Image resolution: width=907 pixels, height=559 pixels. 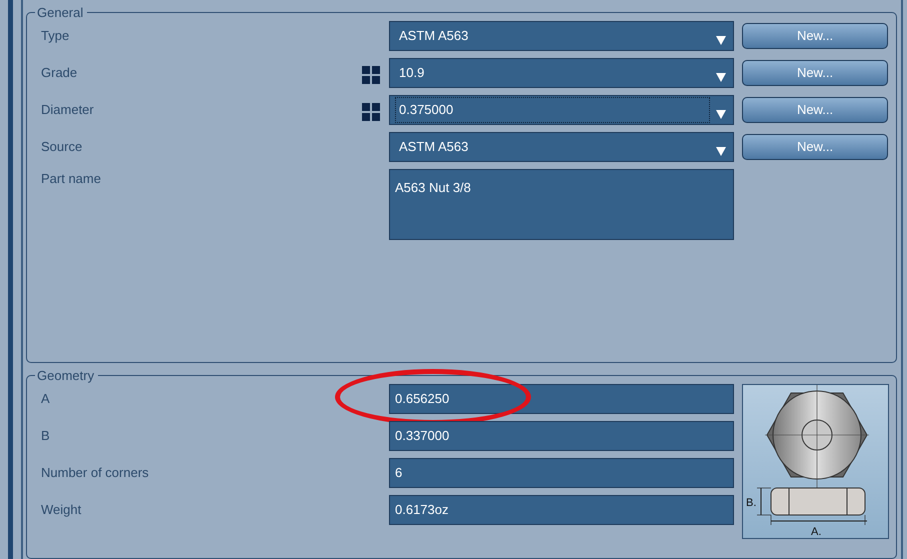 What do you see at coordinates (561, 436) in the screenshot?
I see `text-field: 0.337000` at bounding box center [561, 436].